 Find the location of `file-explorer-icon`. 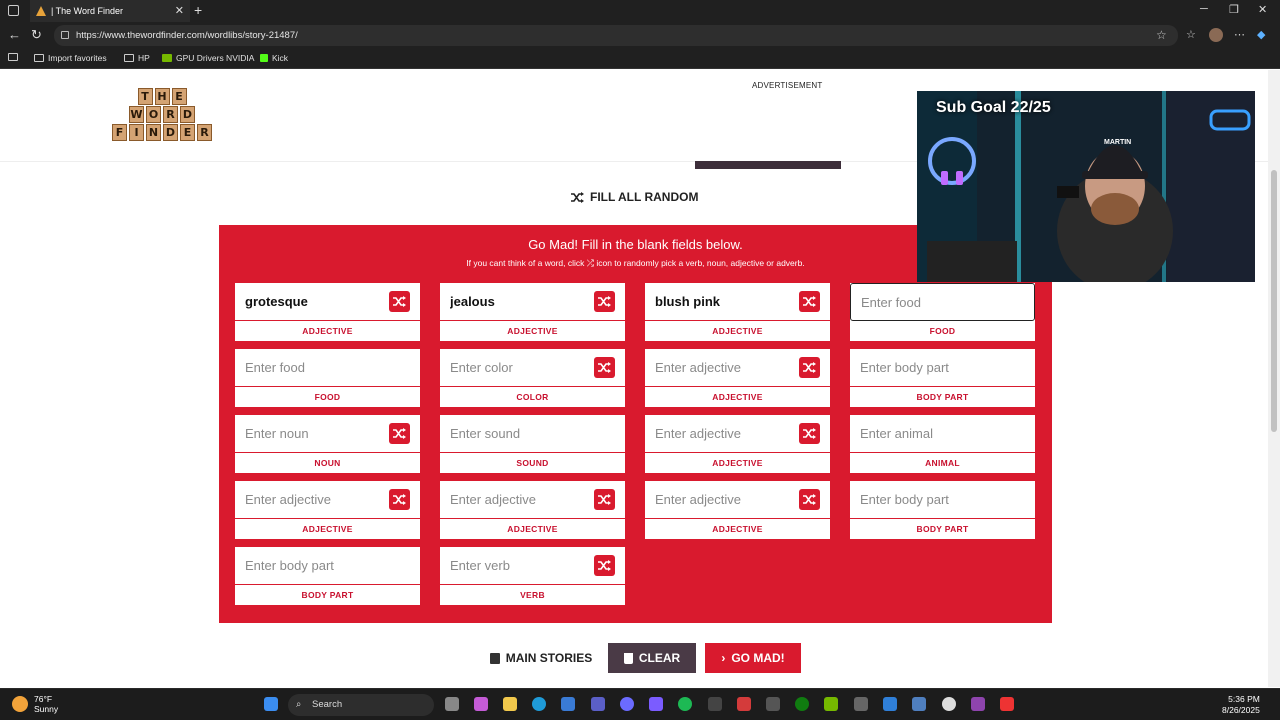

file-explorer-icon is located at coordinates (510, 704).